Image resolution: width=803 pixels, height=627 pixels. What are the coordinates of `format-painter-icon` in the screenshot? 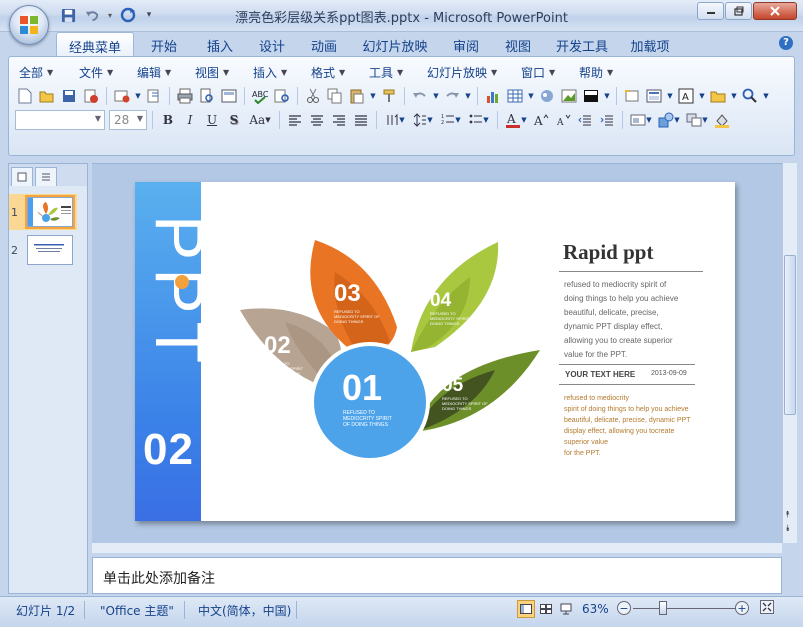 It's located at (389, 96).